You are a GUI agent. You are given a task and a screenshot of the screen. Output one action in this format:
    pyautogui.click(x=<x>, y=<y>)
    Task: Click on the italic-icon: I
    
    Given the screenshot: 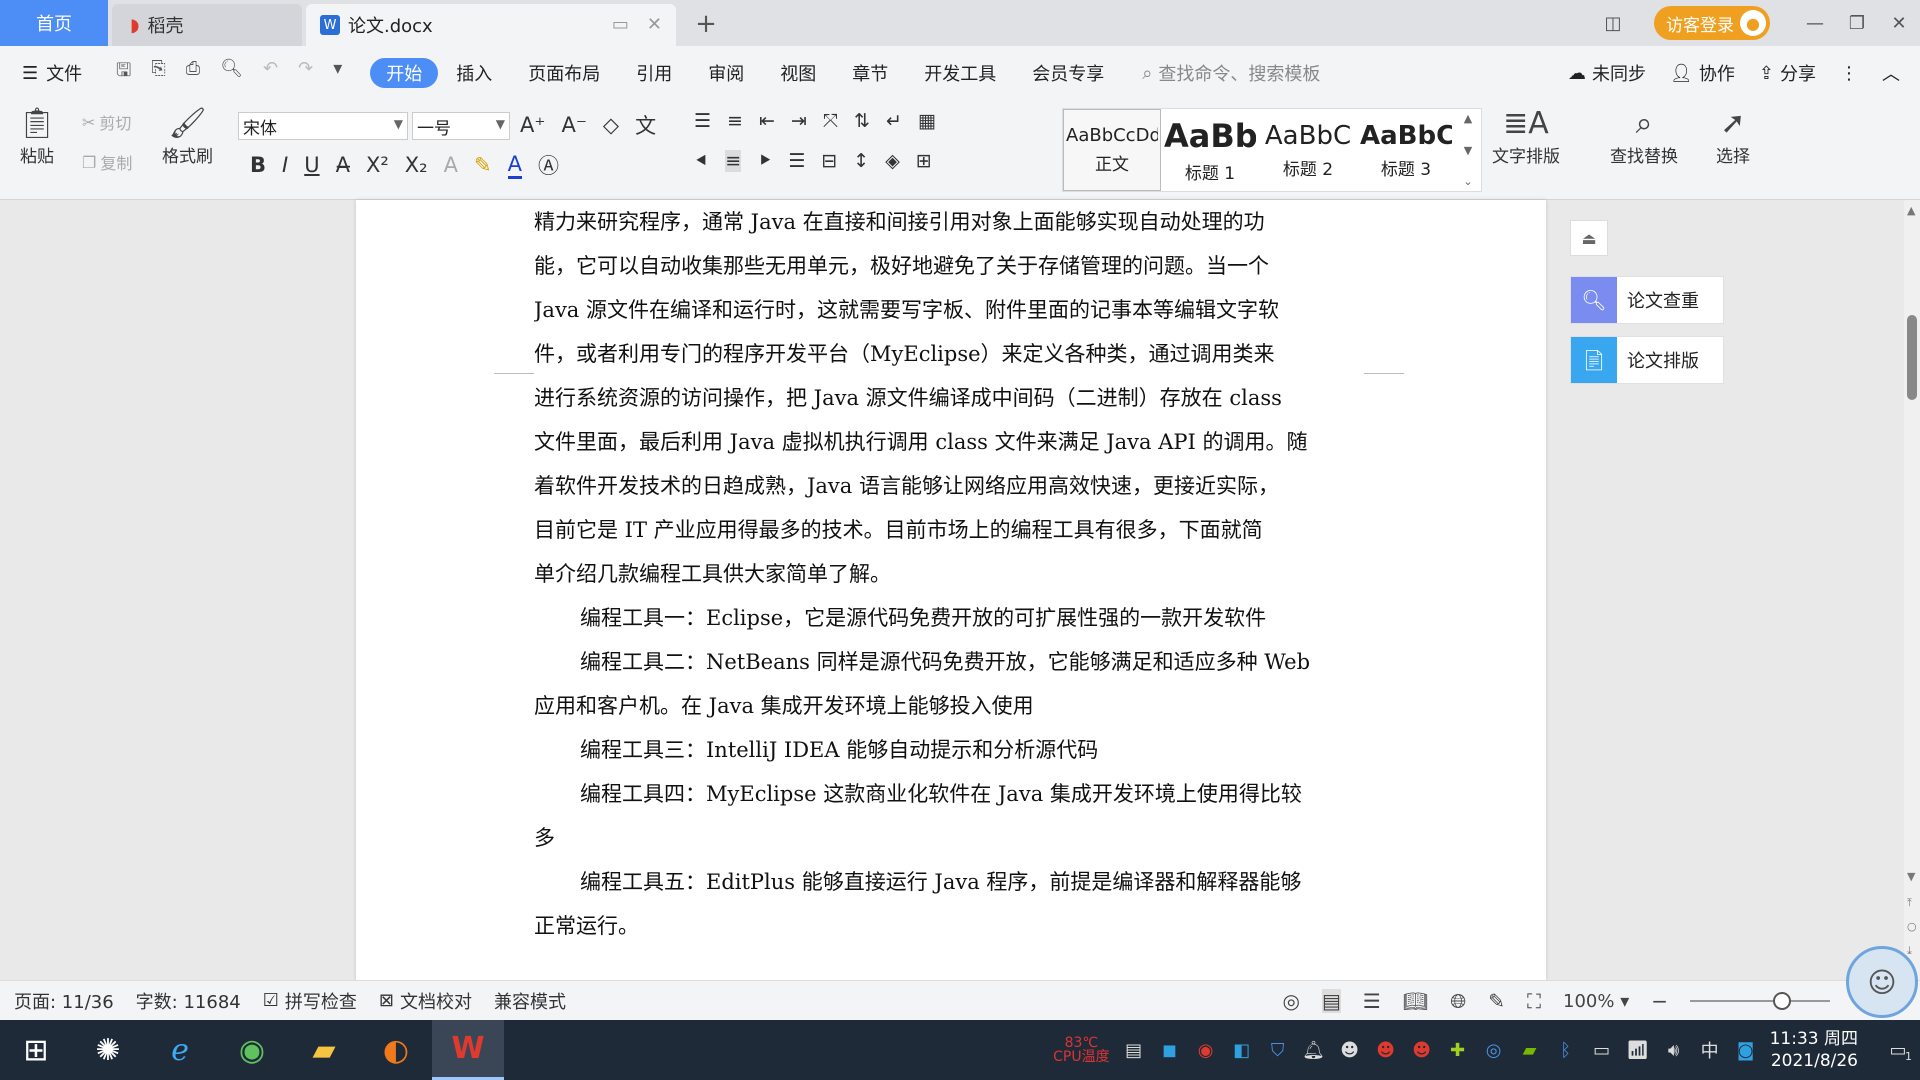 What is the action you would take?
    pyautogui.click(x=285, y=165)
    